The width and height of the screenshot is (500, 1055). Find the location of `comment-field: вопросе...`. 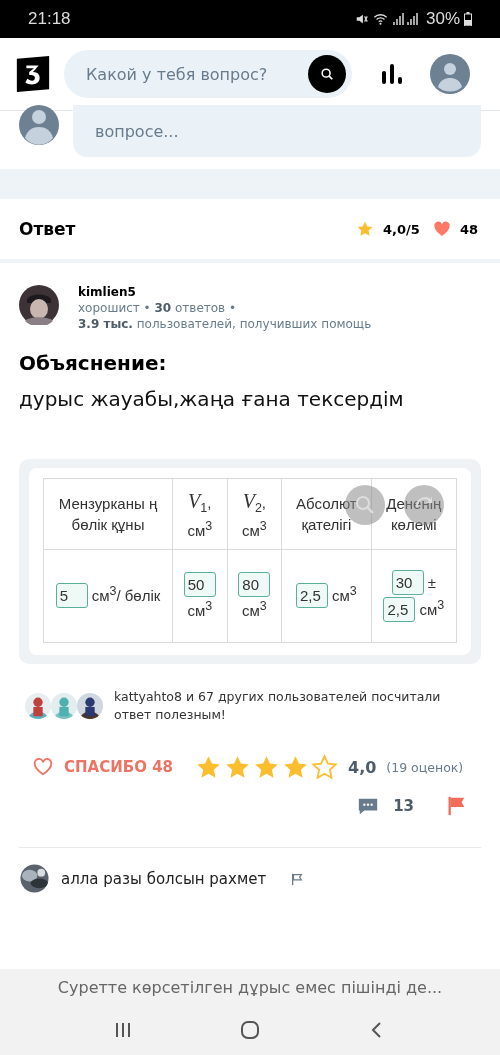

comment-field: вопросе... is located at coordinates (277, 131).